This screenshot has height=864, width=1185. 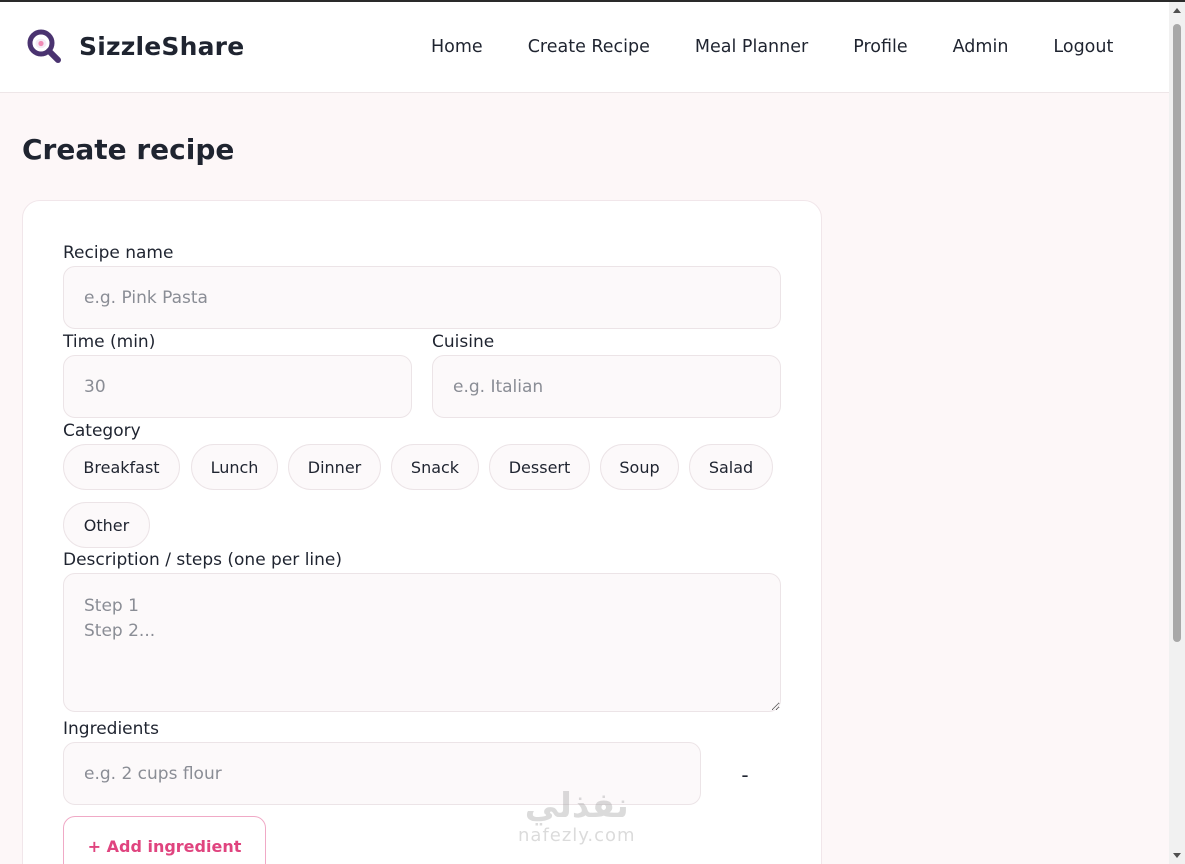 What do you see at coordinates (128, 149) in the screenshot?
I see `page-title: Create recipe` at bounding box center [128, 149].